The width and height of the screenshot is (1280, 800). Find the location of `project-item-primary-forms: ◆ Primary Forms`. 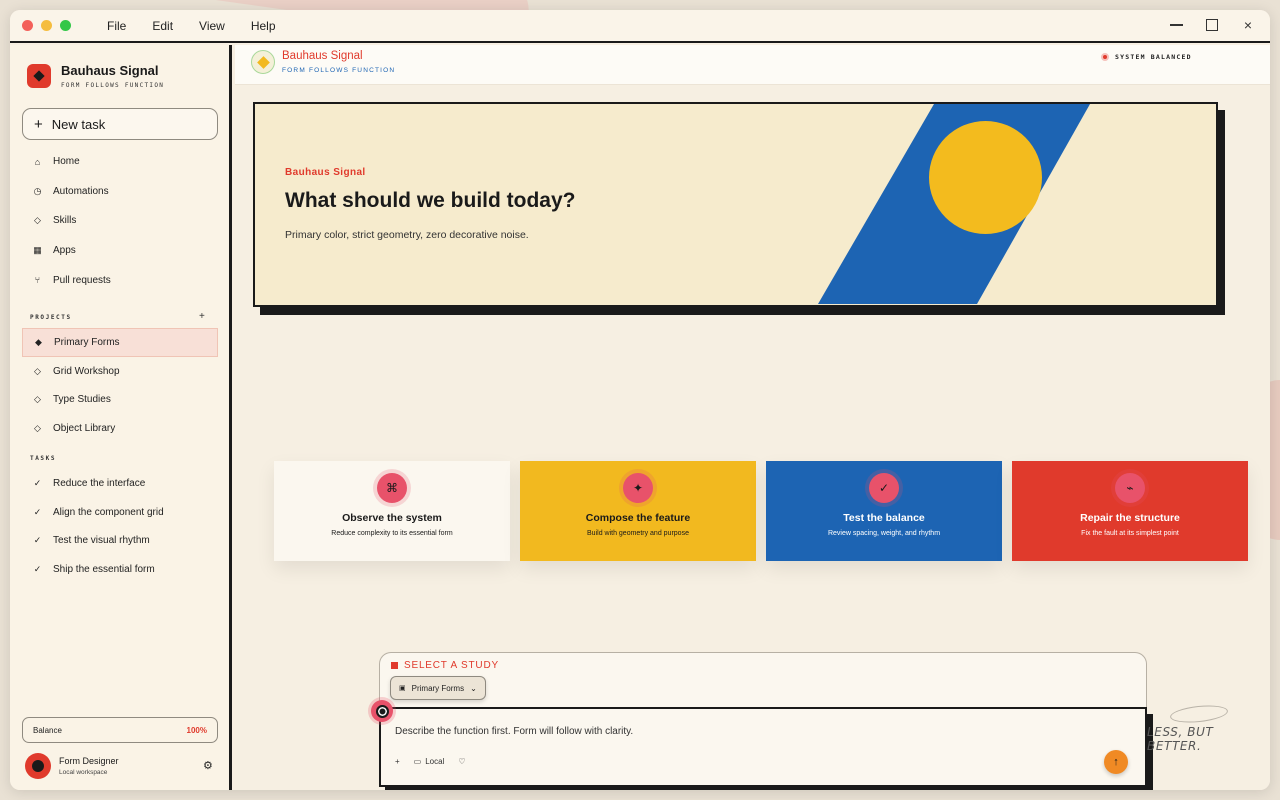

project-item-primary-forms: ◆ Primary Forms is located at coordinates (120, 342).